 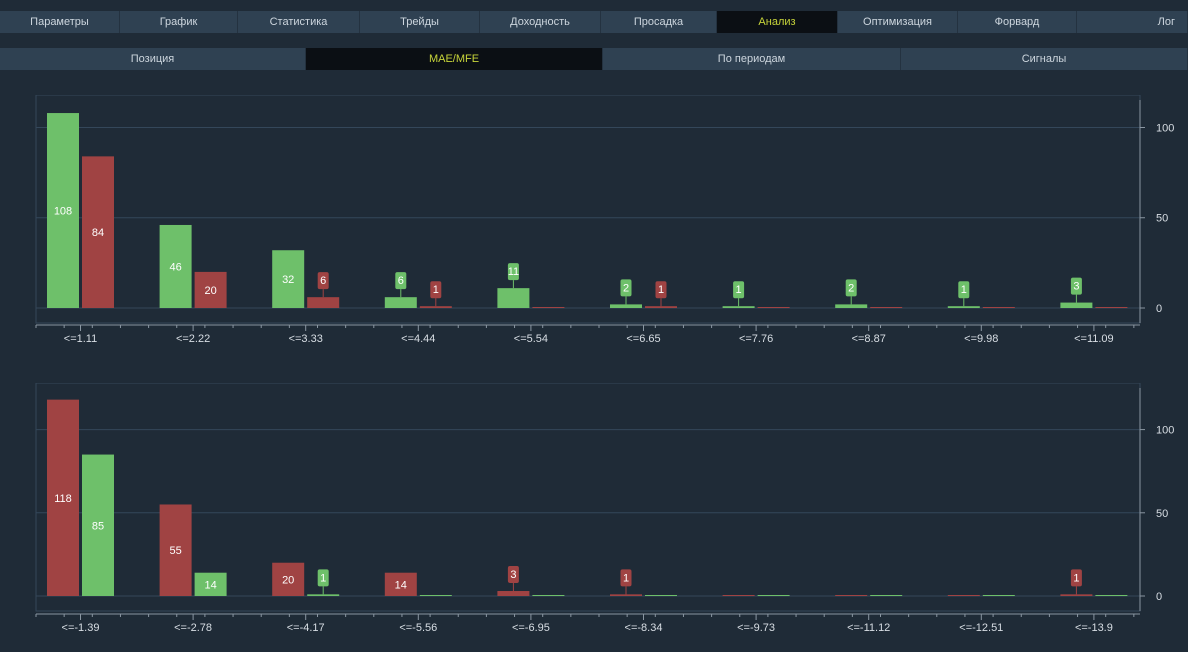 I want to click on x-tick-label: <=9.98, so click(x=981, y=339).